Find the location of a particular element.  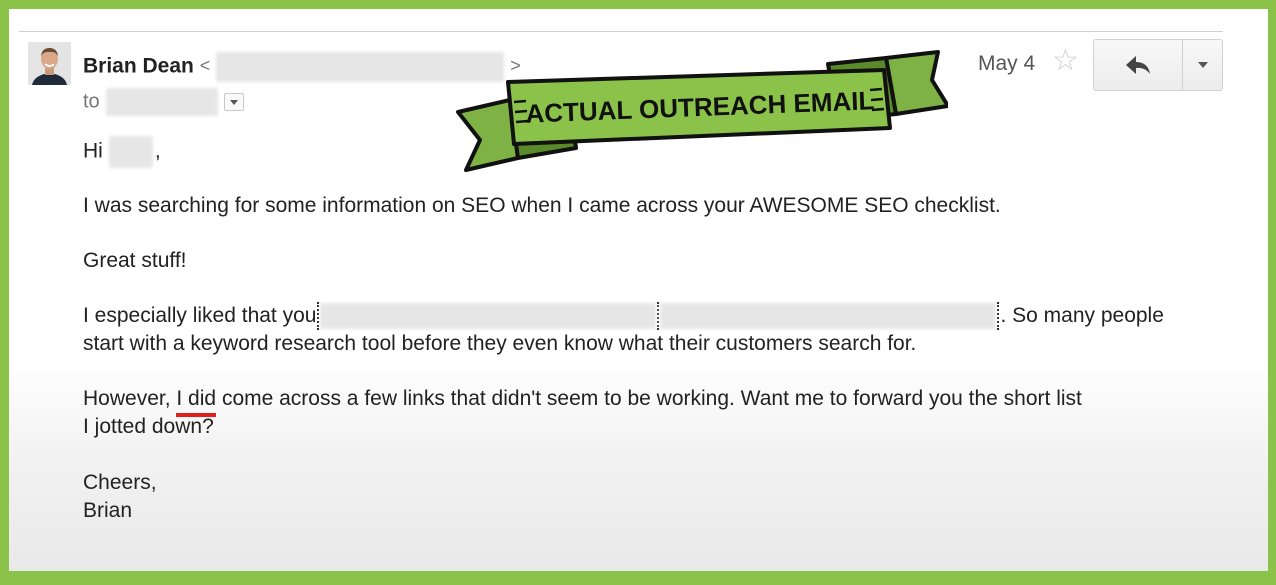

p4-start: However, is located at coordinates (127, 398).